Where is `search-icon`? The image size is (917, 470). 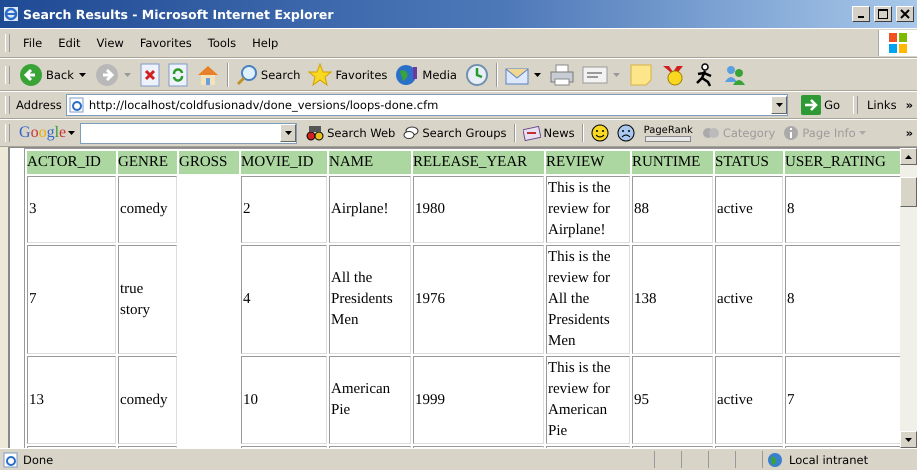 search-icon is located at coordinates (247, 75).